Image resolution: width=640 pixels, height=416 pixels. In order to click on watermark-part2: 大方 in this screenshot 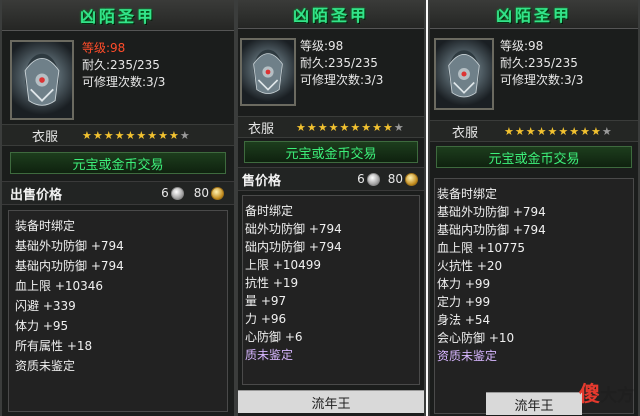, I will do `click(617, 396)`.